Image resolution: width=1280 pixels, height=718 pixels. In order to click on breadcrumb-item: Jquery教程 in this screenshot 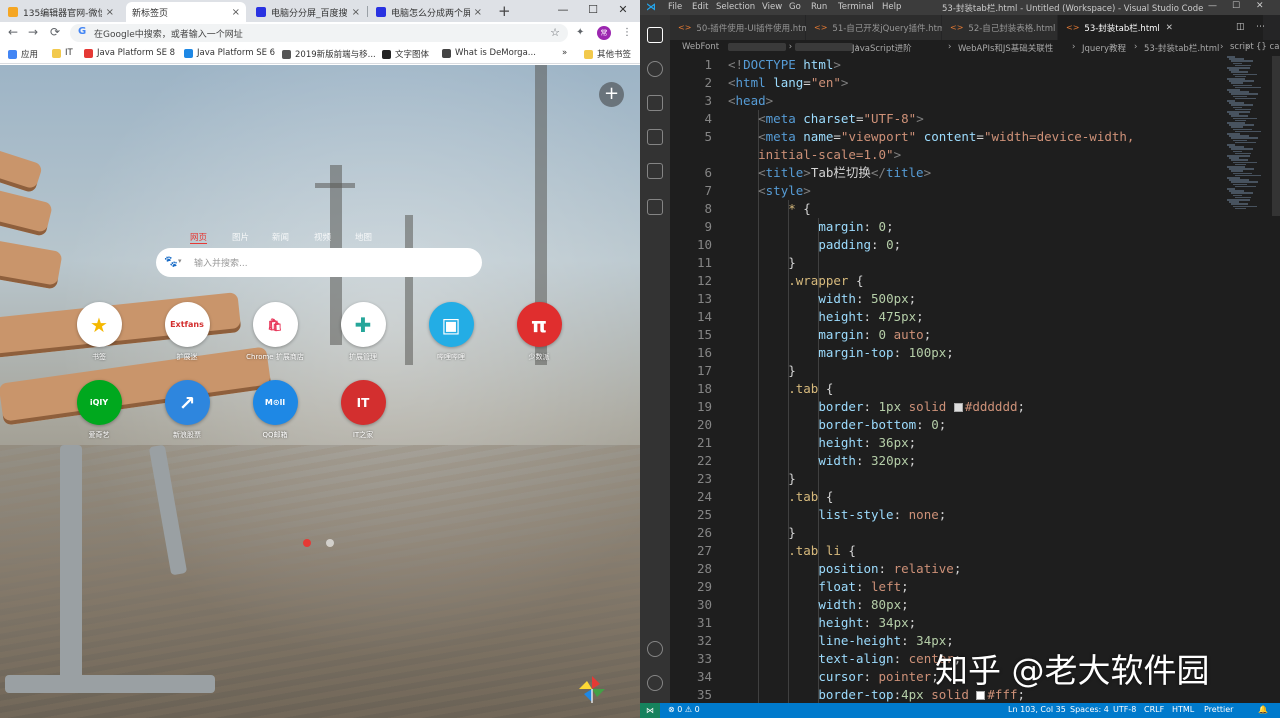, I will do `click(1104, 48)`.